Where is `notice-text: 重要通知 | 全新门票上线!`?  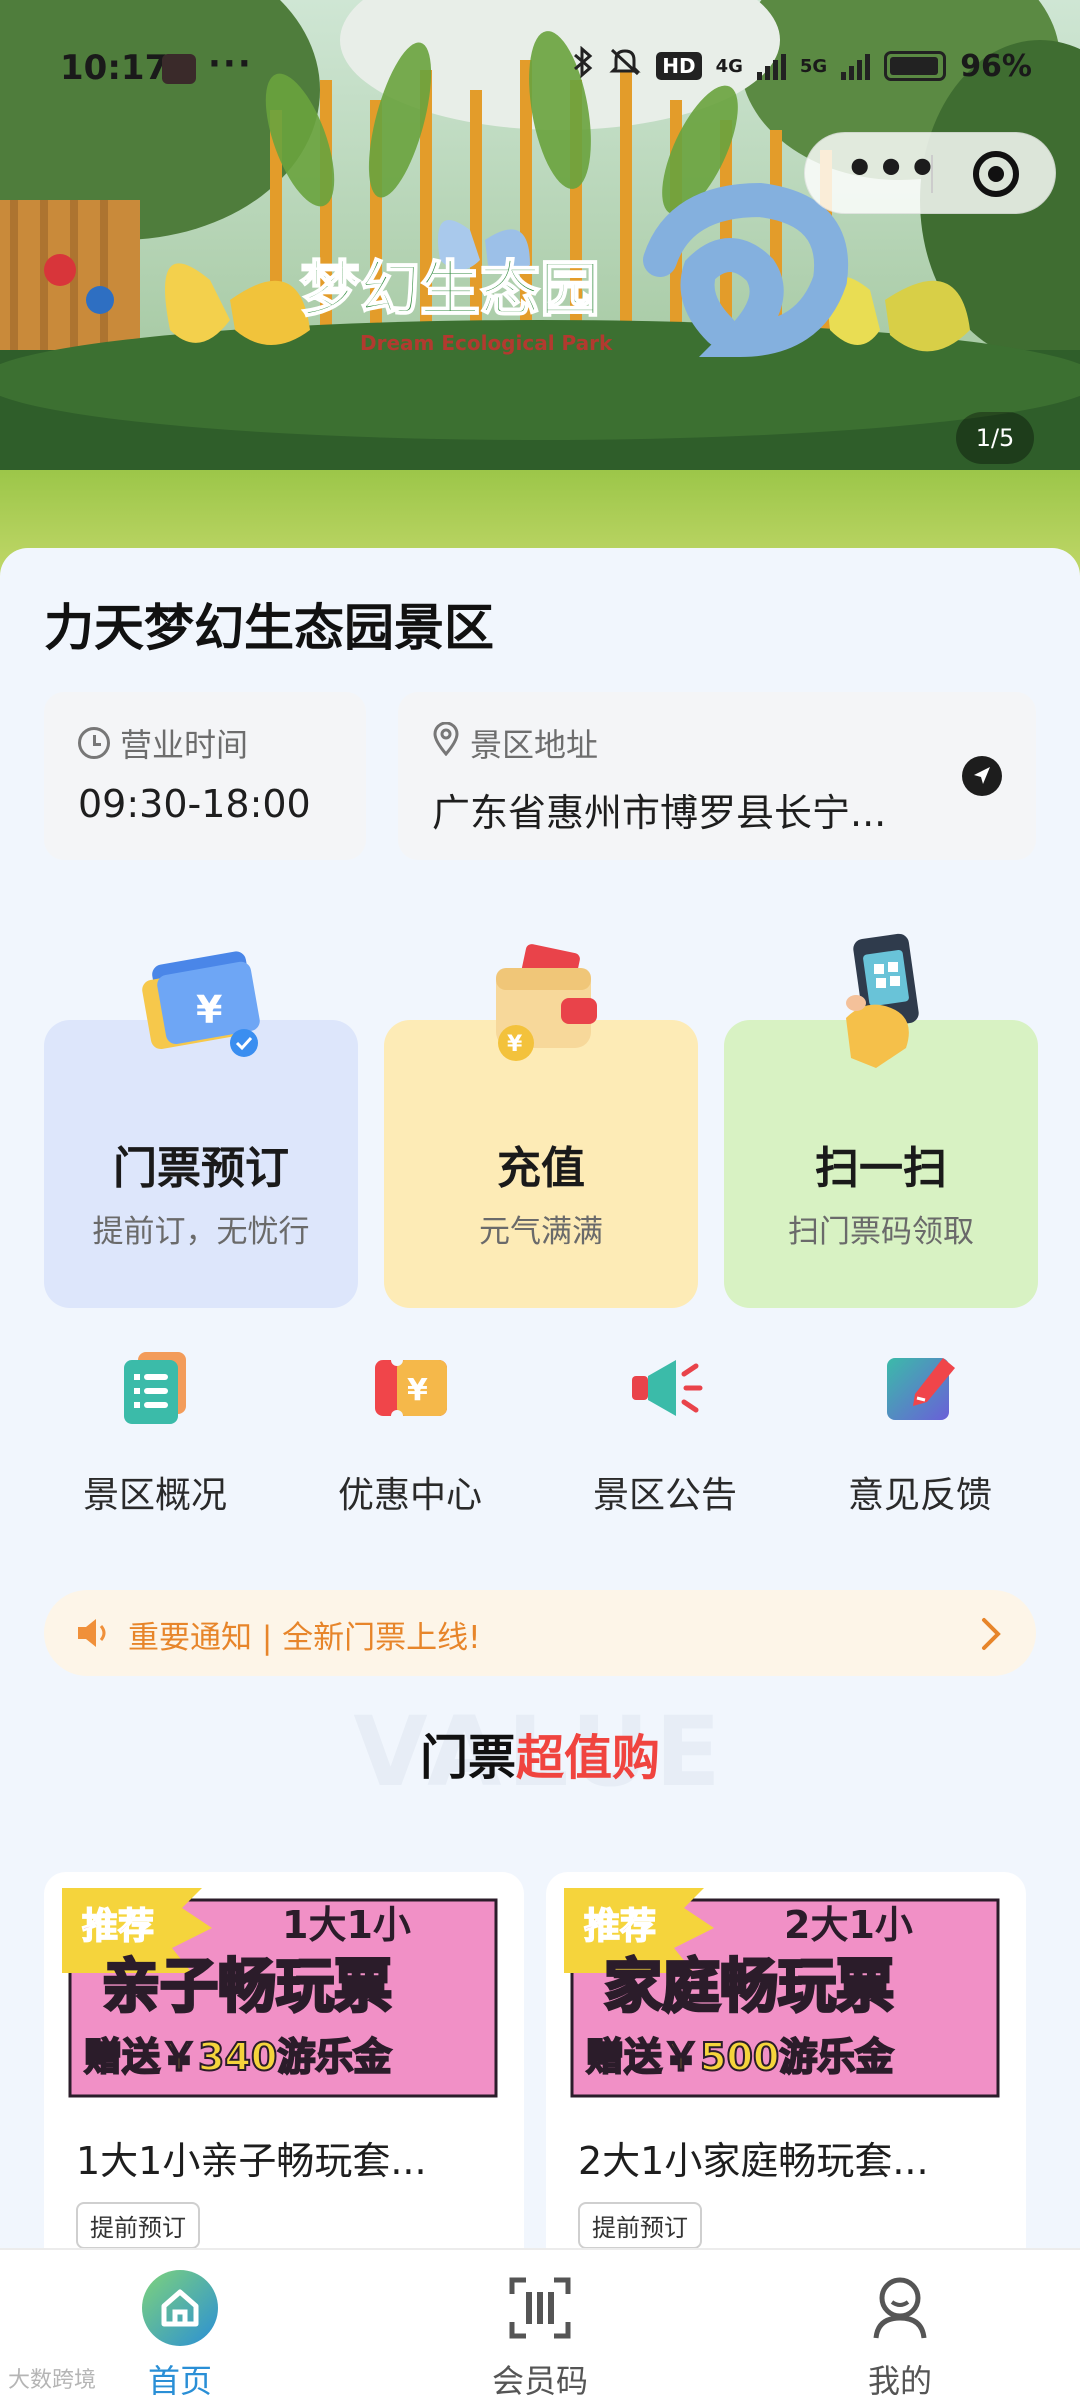
notice-text: 重要通知 | 全新门票上线! is located at coordinates (304, 1638).